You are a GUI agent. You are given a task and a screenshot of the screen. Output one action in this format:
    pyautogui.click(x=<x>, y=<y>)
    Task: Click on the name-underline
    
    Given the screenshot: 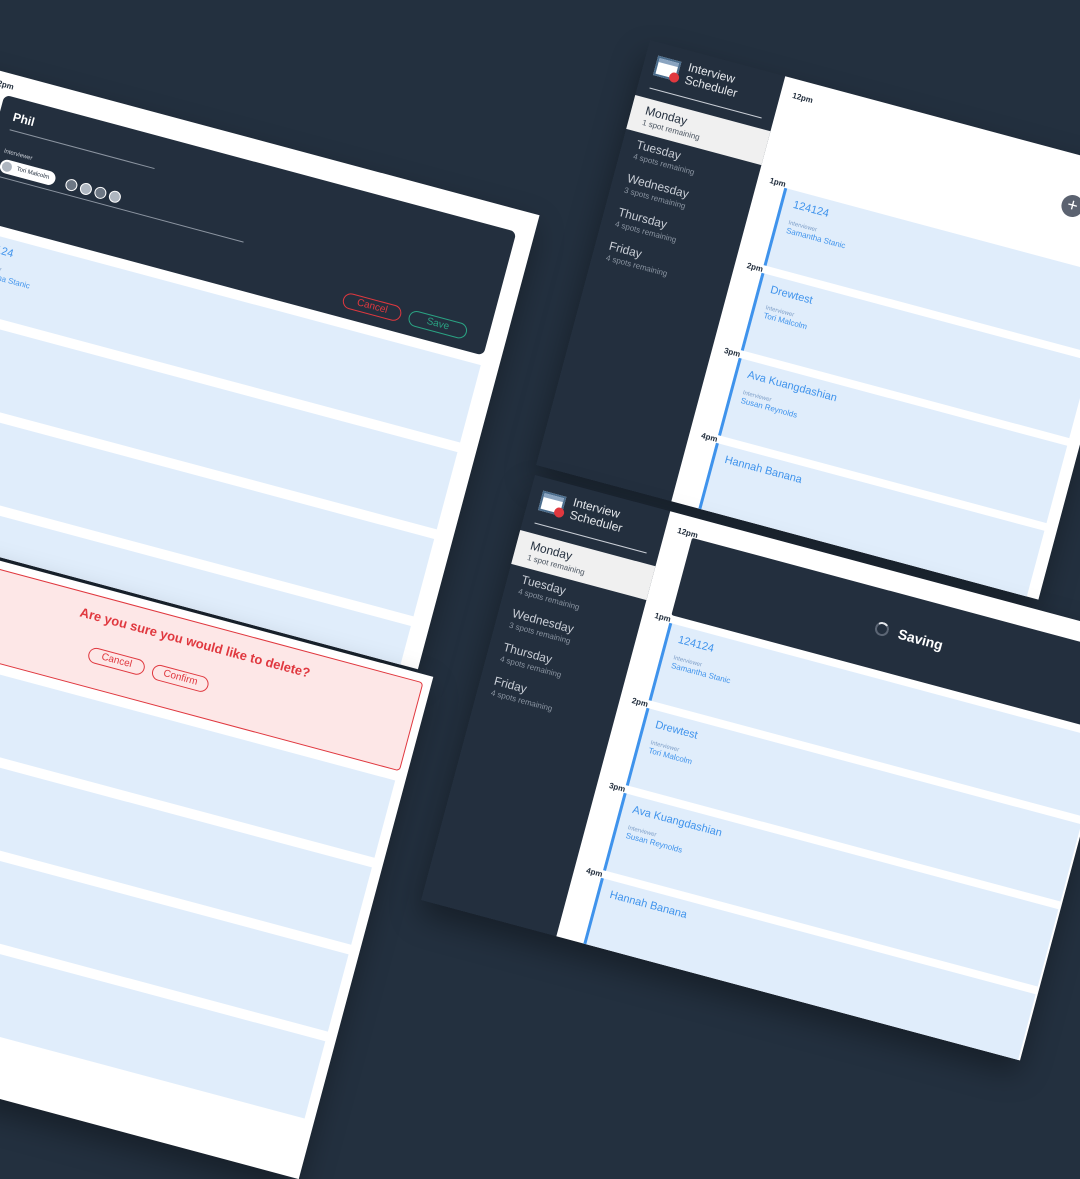 What is the action you would take?
    pyautogui.click(x=82, y=149)
    